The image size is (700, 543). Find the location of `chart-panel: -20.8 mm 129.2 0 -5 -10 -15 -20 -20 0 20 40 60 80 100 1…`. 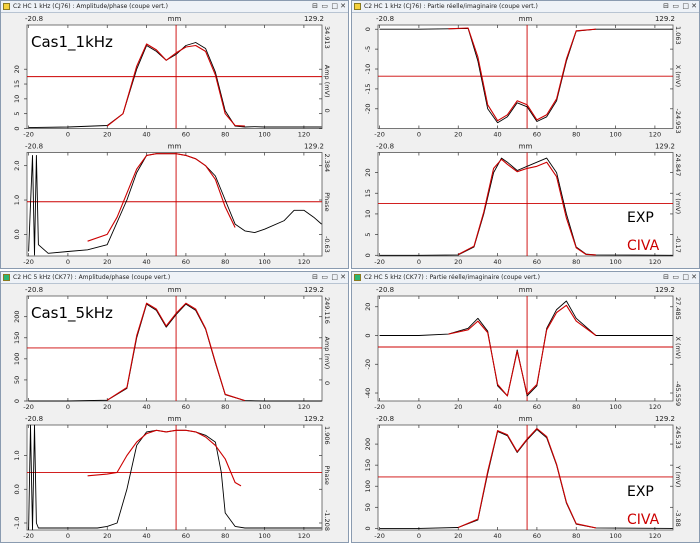

chart-panel: -20.8 mm 129.2 0 -5 -10 -15 -20 -20 0 20 40 60 80 100 1… is located at coordinates (523, 77).